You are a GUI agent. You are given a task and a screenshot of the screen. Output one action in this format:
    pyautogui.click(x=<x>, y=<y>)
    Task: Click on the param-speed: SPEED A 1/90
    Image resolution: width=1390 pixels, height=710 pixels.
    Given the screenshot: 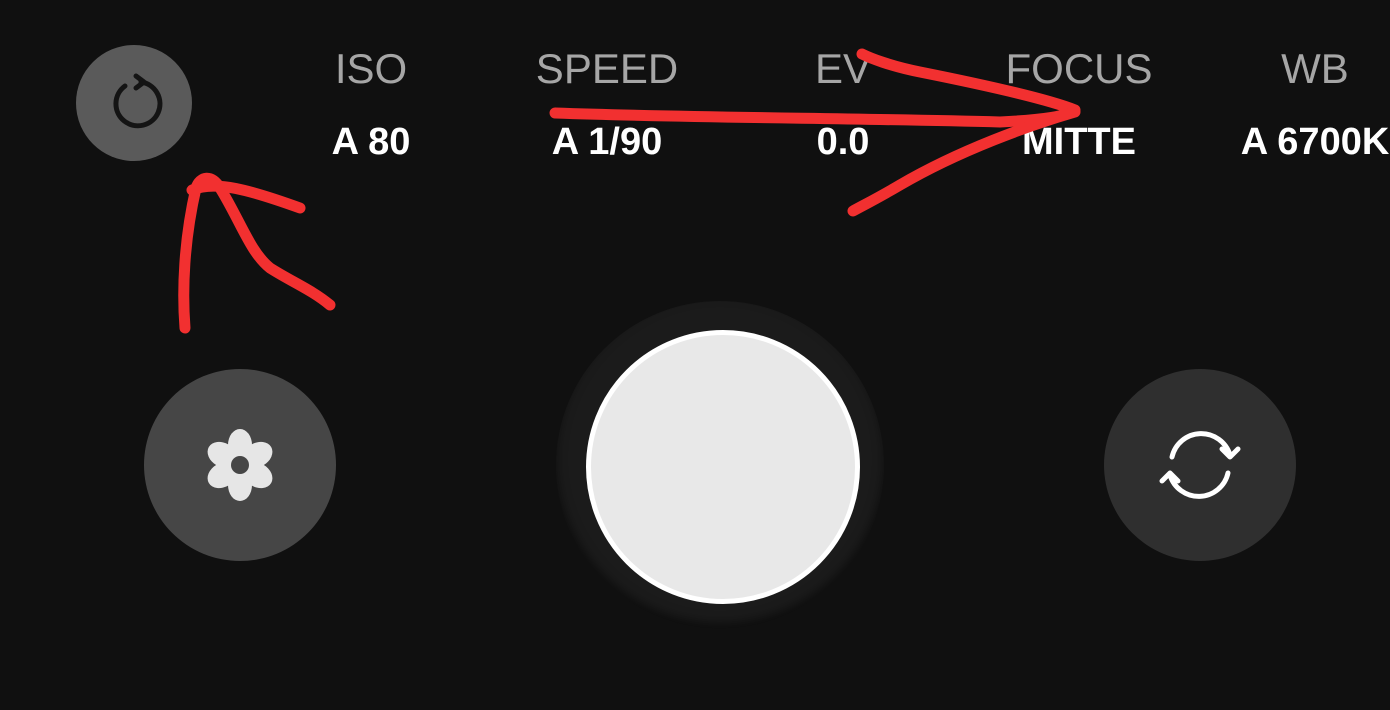 What is the action you would take?
    pyautogui.click(x=607, y=82)
    